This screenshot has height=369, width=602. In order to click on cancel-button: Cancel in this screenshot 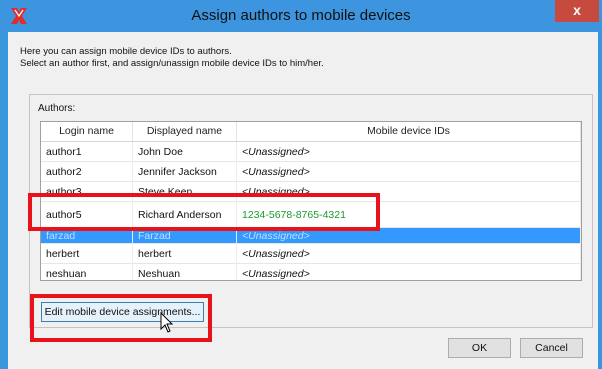, I will do `click(551, 348)`.